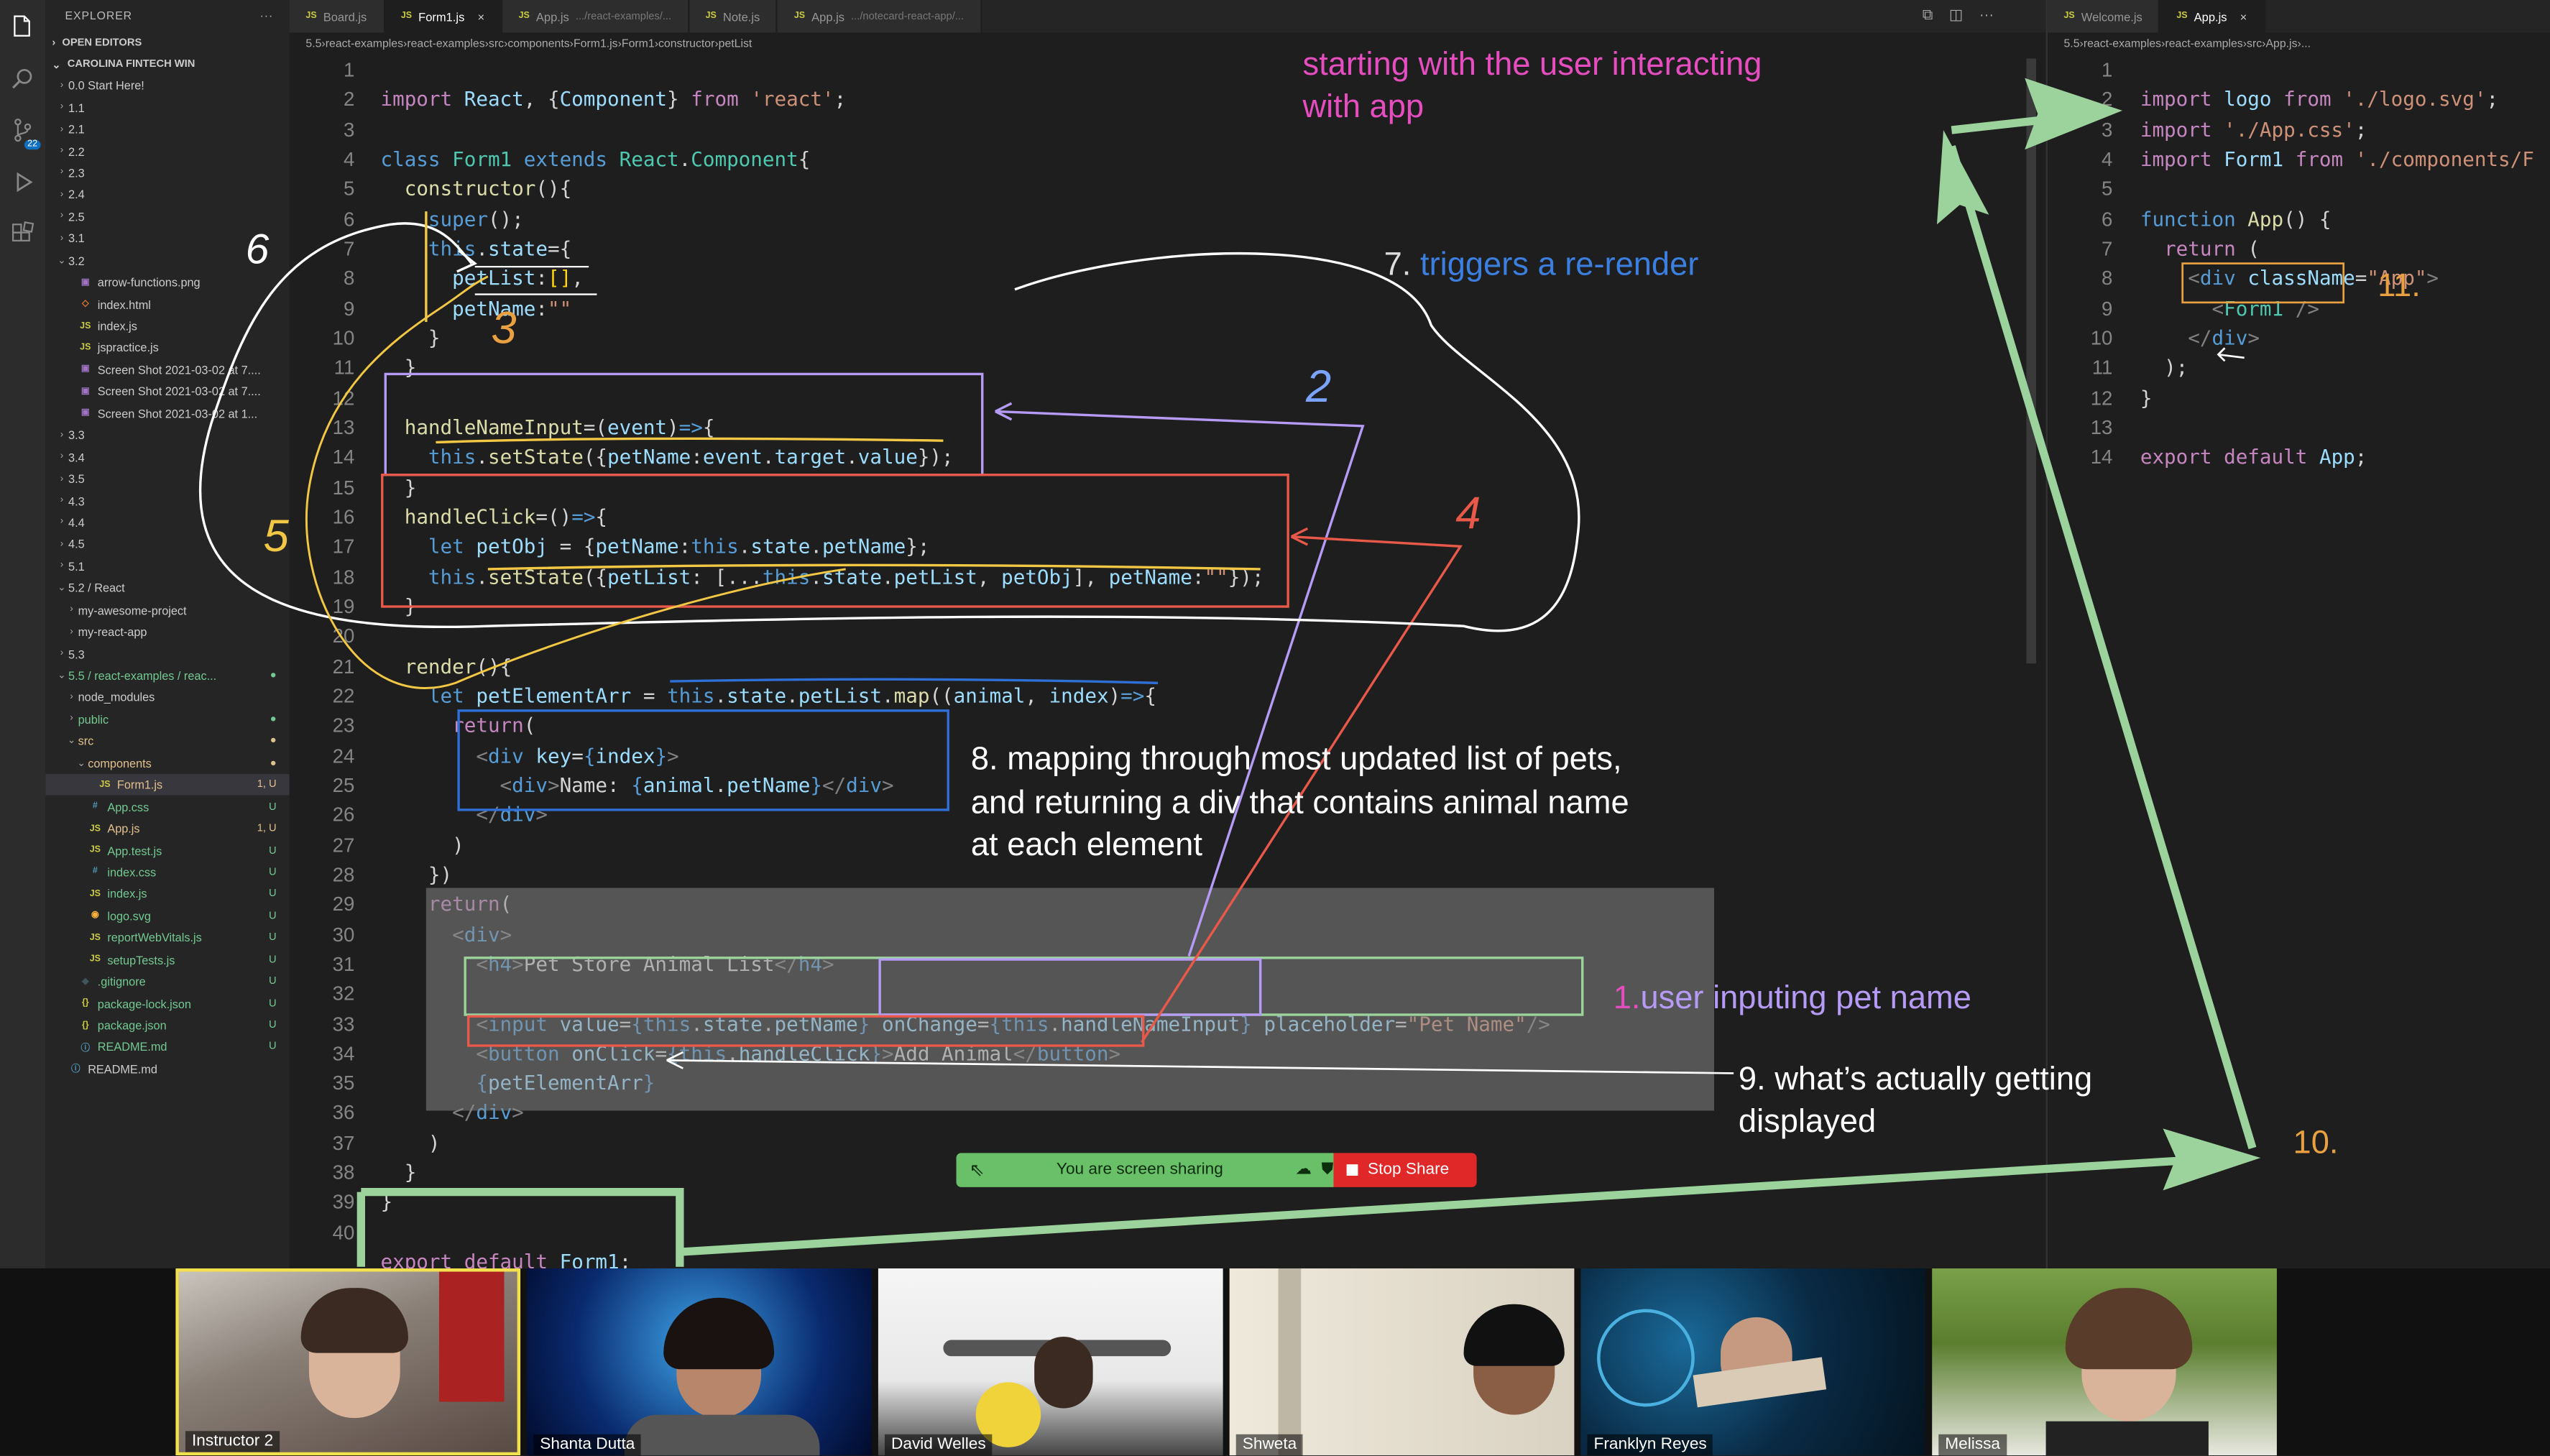  I want to click on git-status-badge: U, so click(273, 1047).